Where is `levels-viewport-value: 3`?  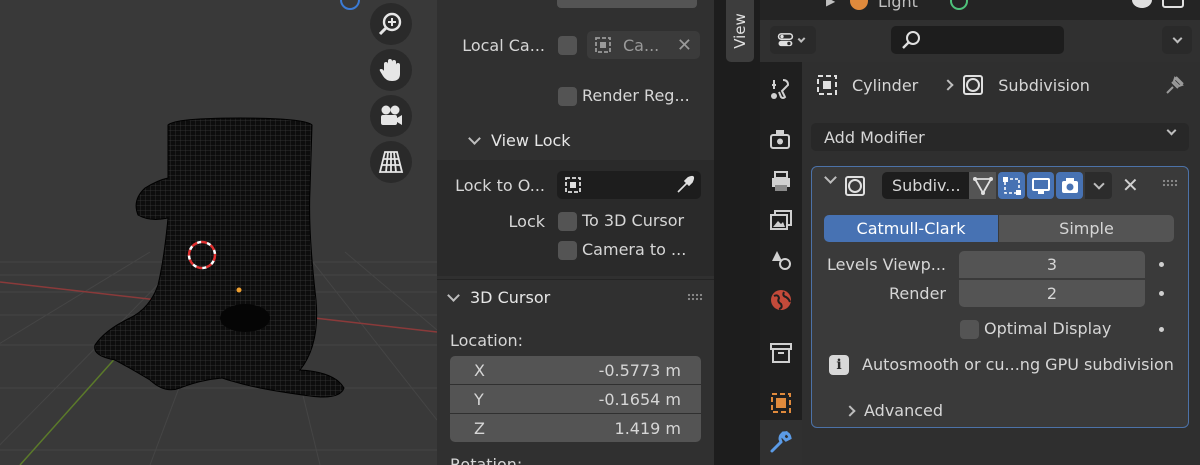 levels-viewport-value: 3 is located at coordinates (1052, 264).